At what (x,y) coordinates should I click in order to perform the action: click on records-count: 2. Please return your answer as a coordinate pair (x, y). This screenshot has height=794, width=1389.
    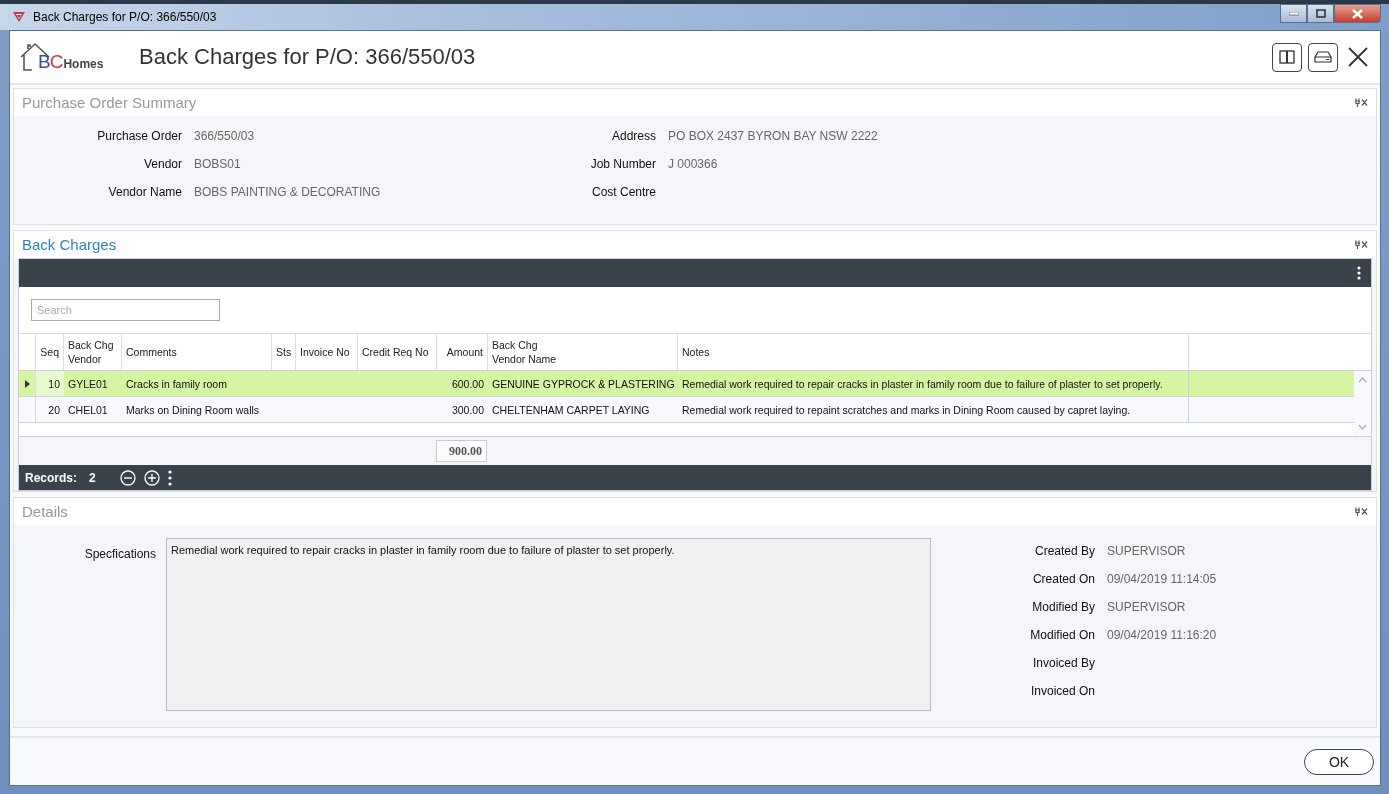
    Looking at the image, I should click on (92, 477).